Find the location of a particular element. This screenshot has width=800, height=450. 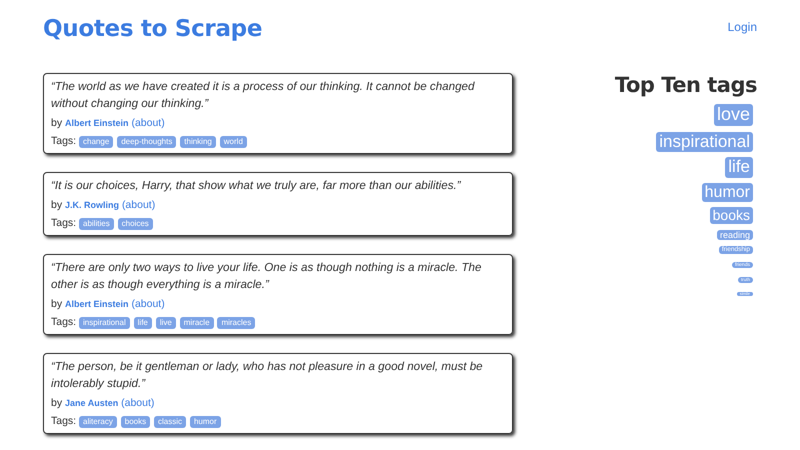

sidebar-heading: Top Ten tags is located at coordinates (685, 85).